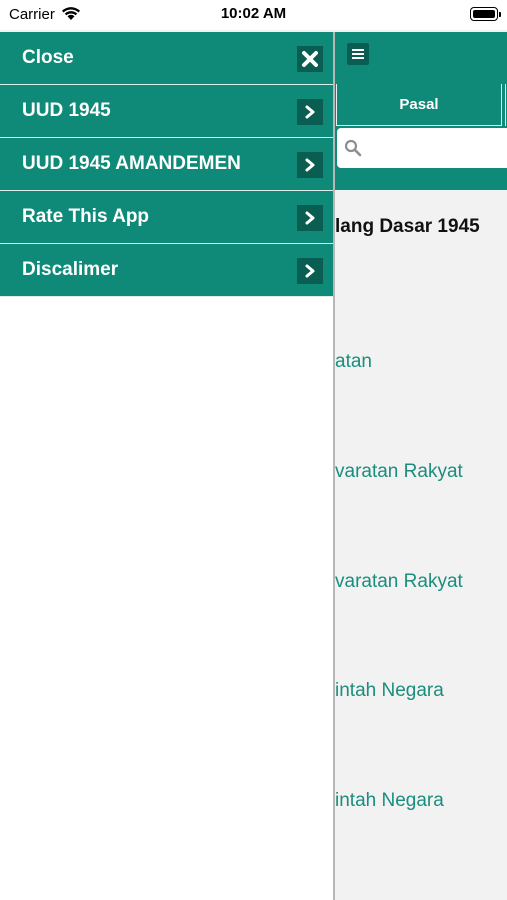 The height and width of the screenshot is (900, 507). Describe the element at coordinates (166, 217) in the screenshot. I see `drawer-item-rate-app: Rate This App` at that location.